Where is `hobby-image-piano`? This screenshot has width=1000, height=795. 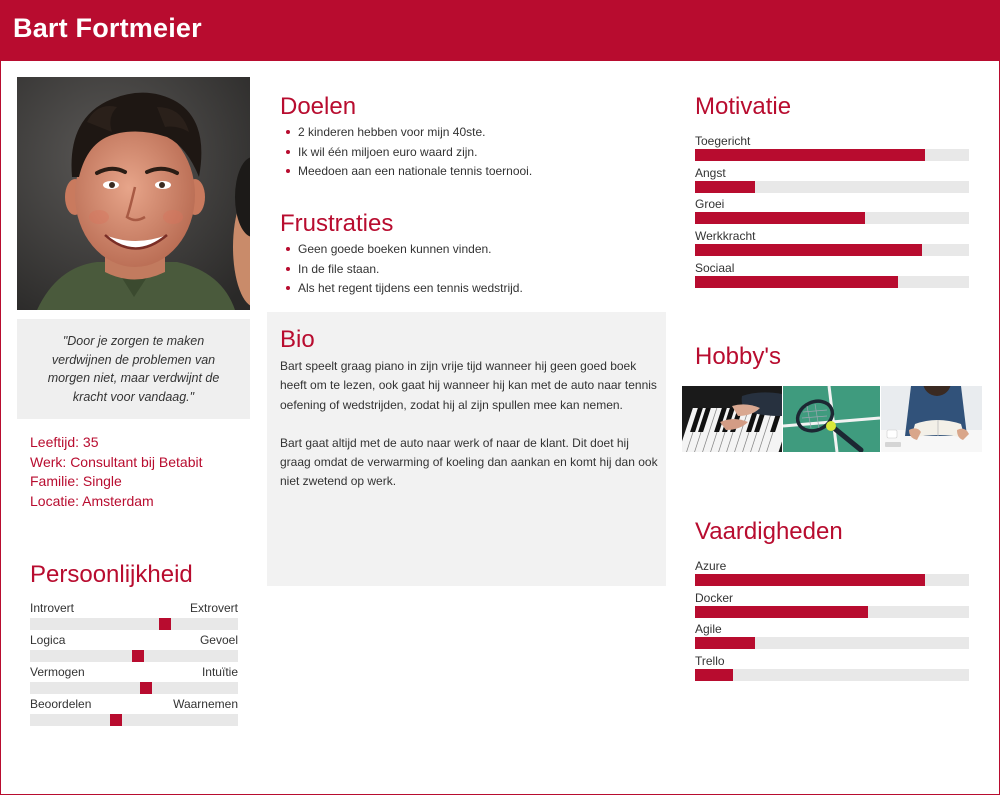
hobby-image-piano is located at coordinates (732, 419).